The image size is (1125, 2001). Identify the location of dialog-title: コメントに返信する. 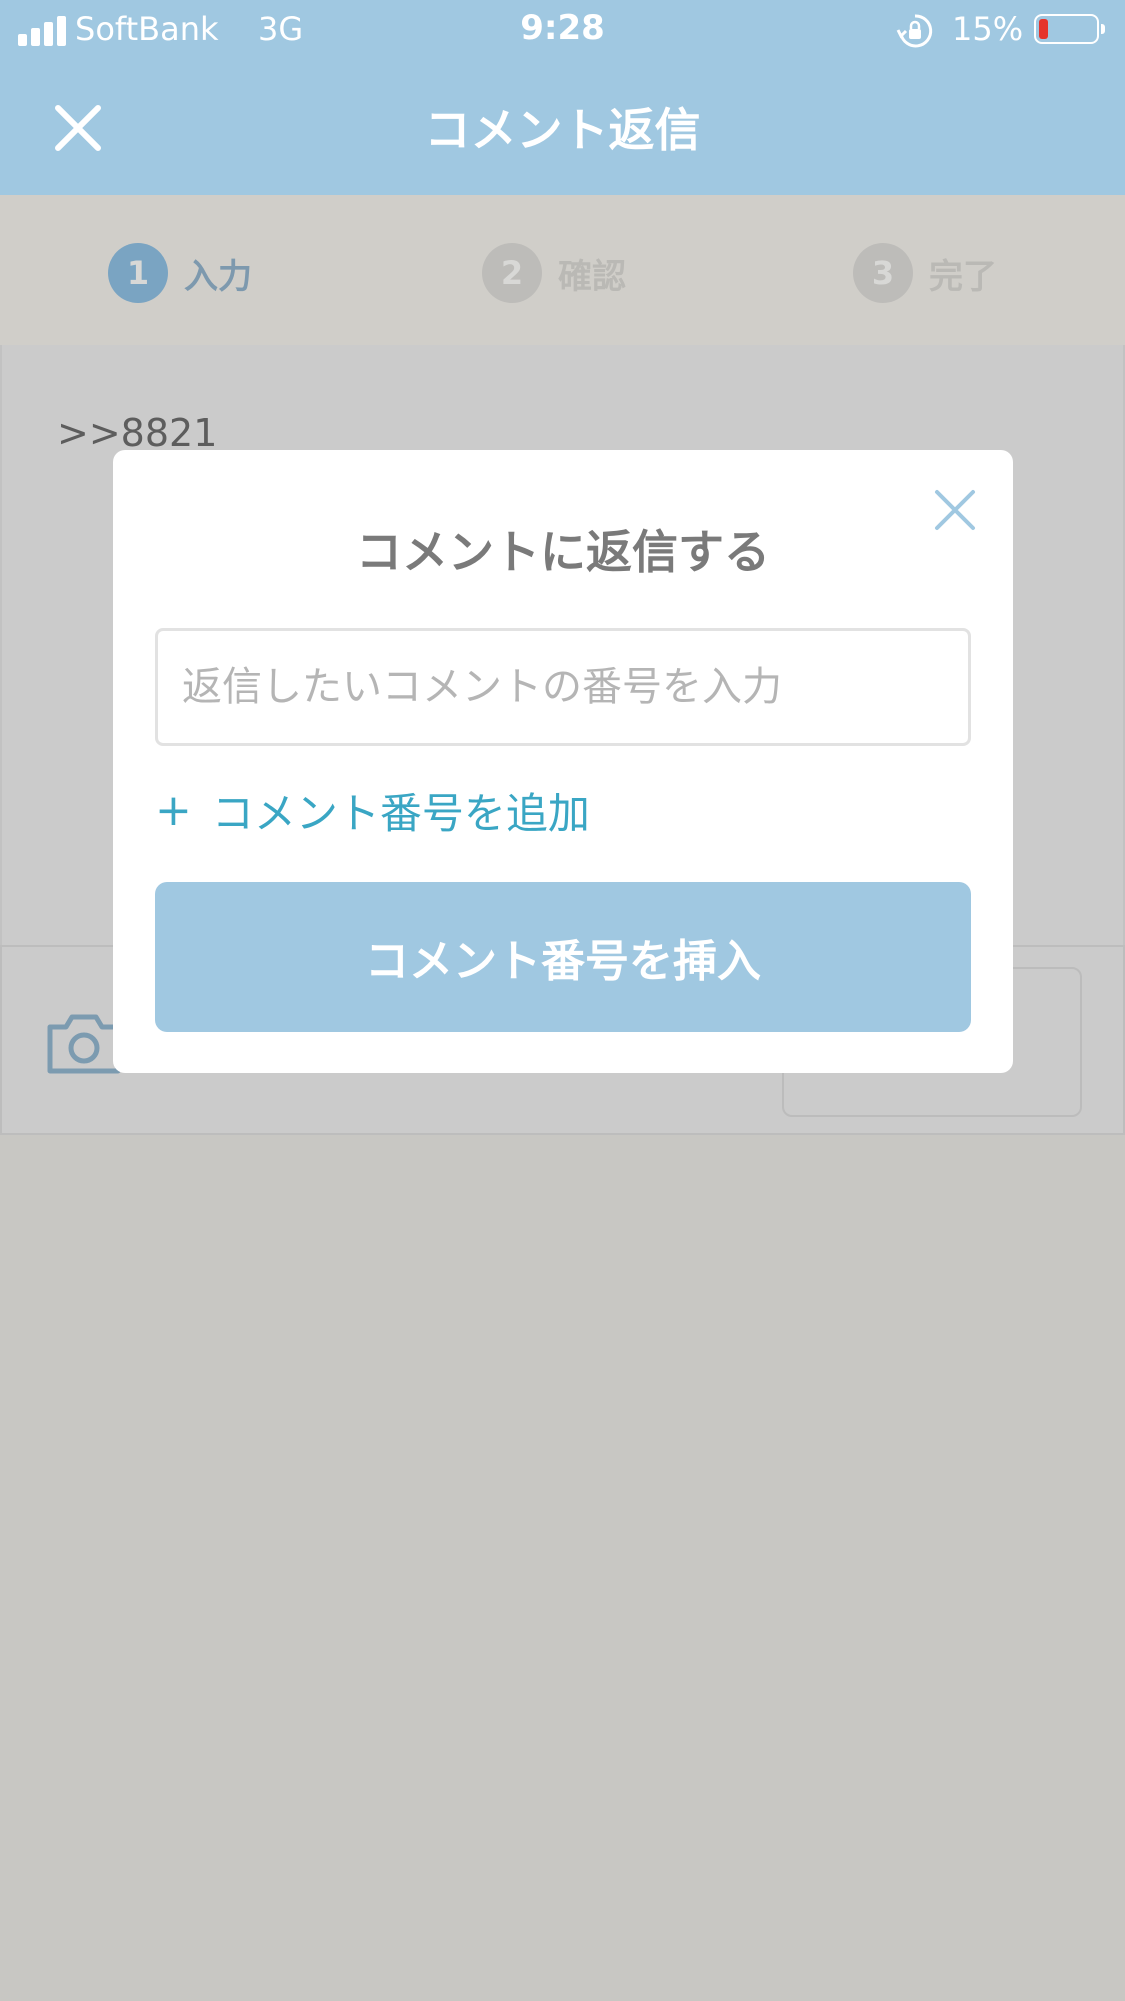
(563, 552).